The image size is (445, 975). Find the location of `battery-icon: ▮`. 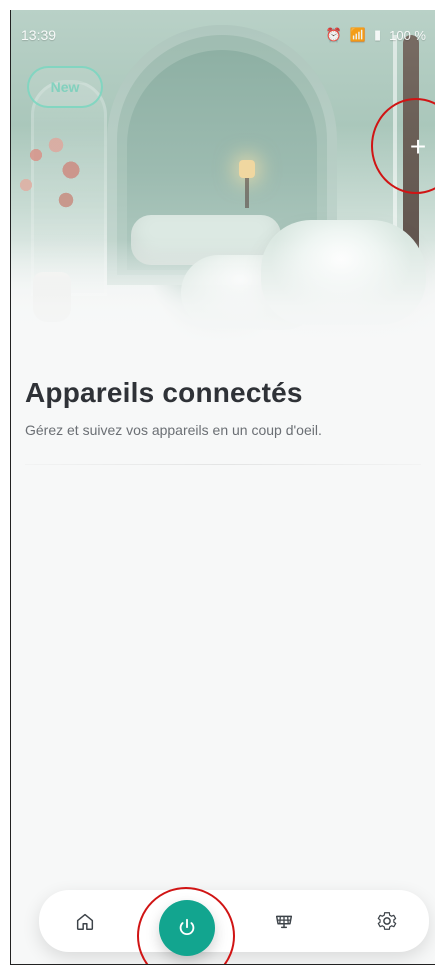

battery-icon: ▮ is located at coordinates (377, 34).